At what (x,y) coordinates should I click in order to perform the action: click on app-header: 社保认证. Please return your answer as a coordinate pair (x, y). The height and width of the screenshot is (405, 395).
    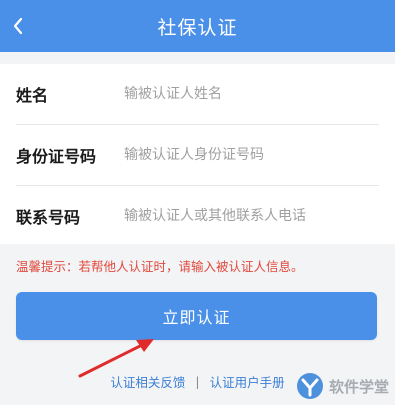
    Looking at the image, I should click on (197, 26).